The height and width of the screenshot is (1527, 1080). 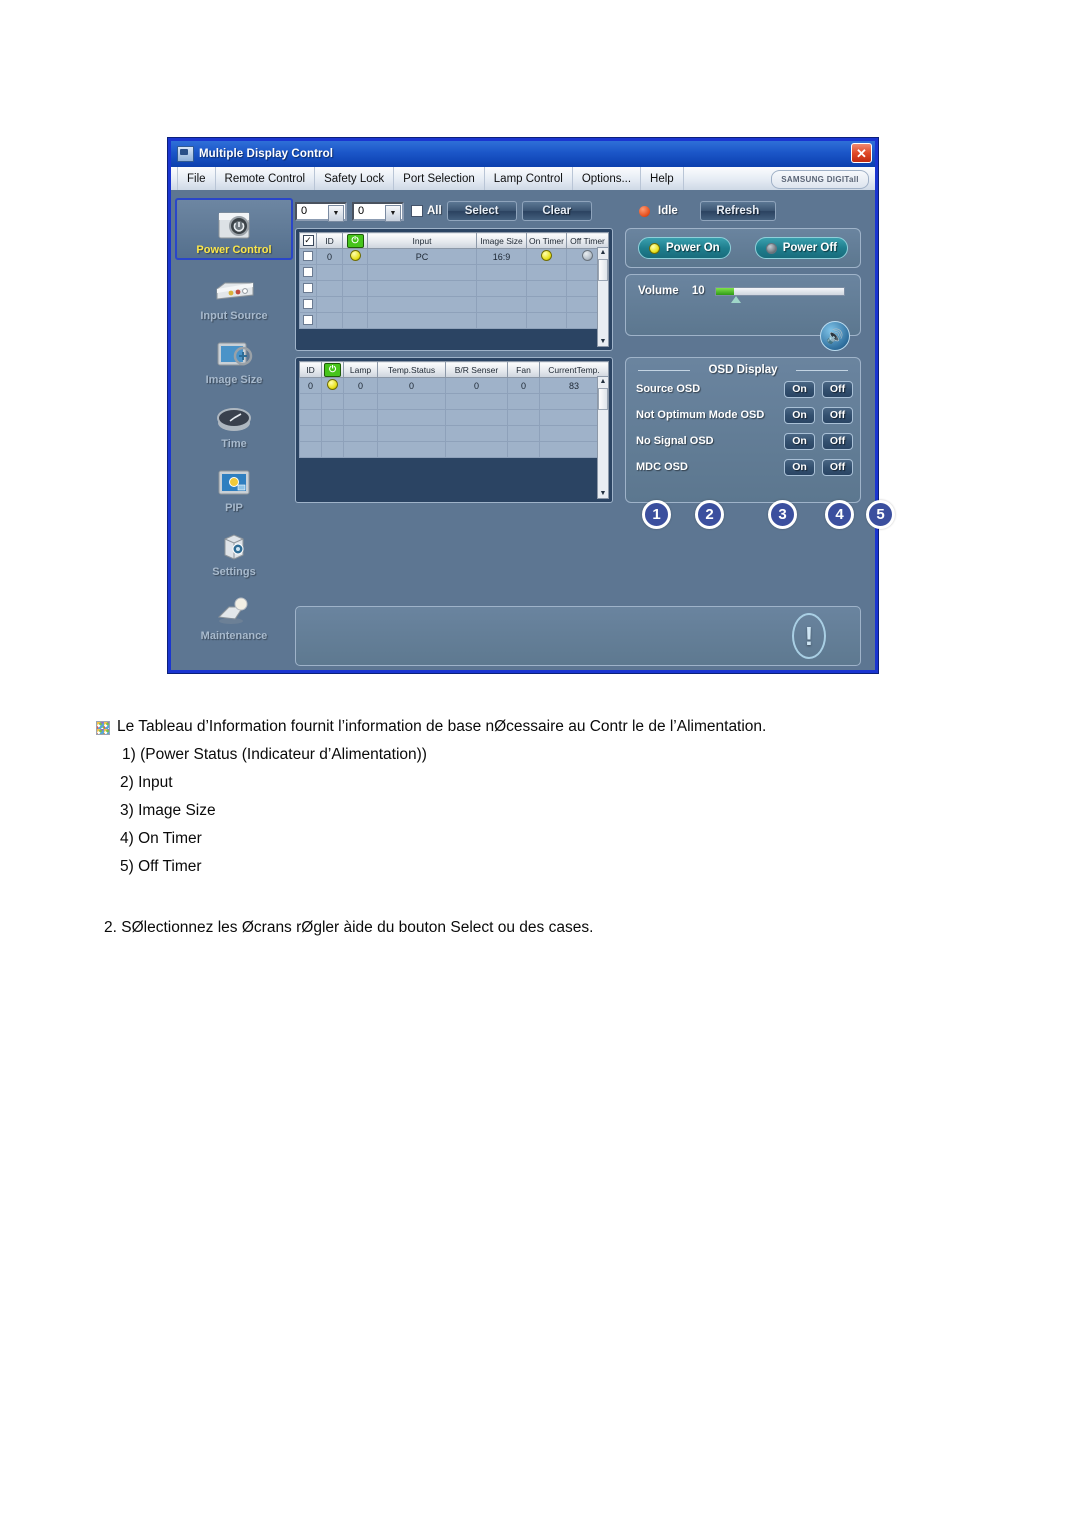 What do you see at coordinates (161, 867) in the screenshot?
I see `list-item: 5) Off Timer` at bounding box center [161, 867].